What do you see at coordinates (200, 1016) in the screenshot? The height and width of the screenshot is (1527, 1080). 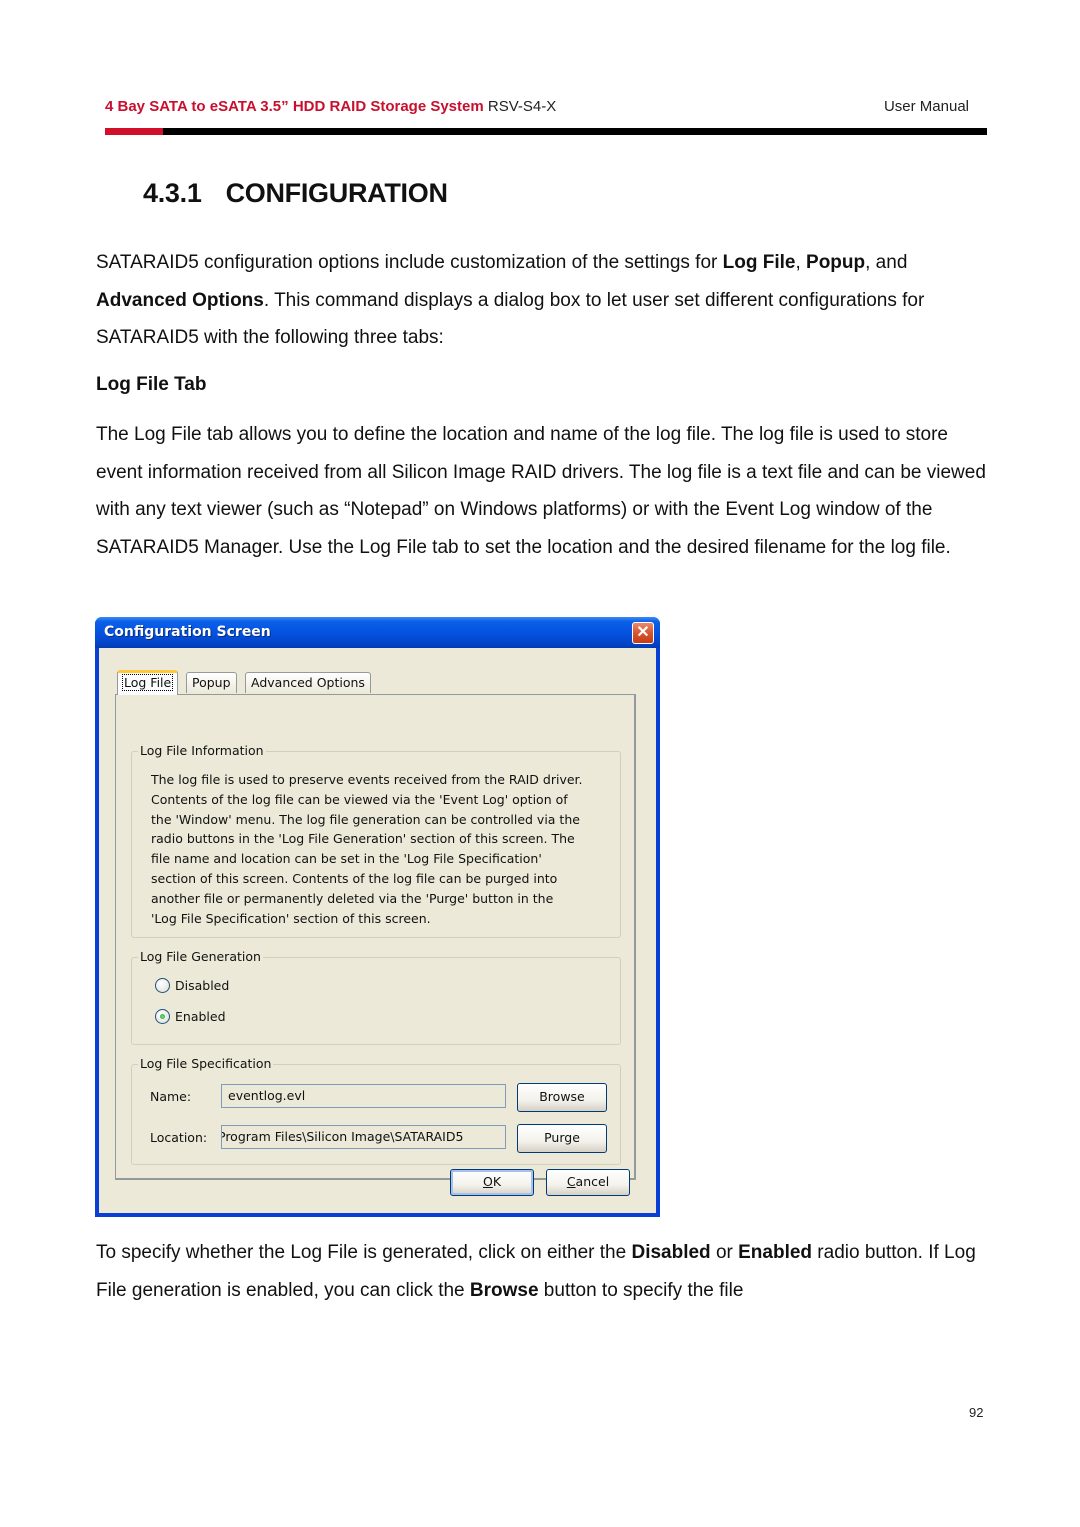 I see `radio-label: Enabled` at bounding box center [200, 1016].